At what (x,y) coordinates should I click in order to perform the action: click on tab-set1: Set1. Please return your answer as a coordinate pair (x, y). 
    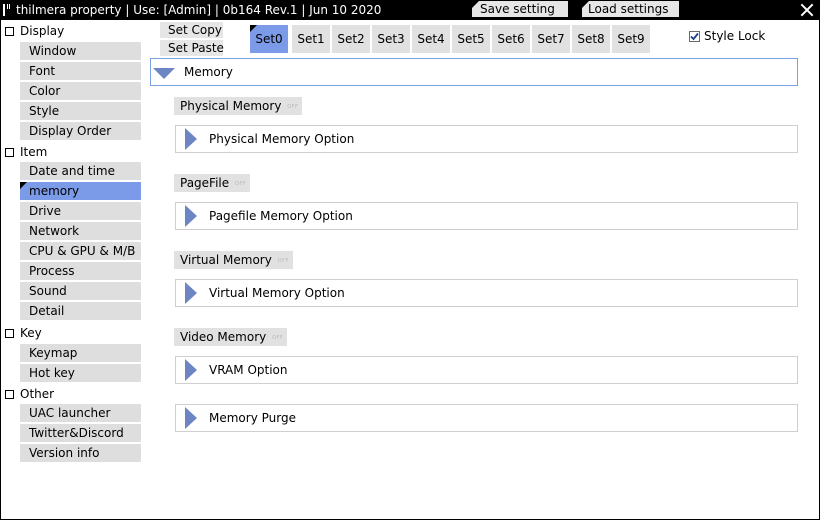
    Looking at the image, I should click on (311, 39).